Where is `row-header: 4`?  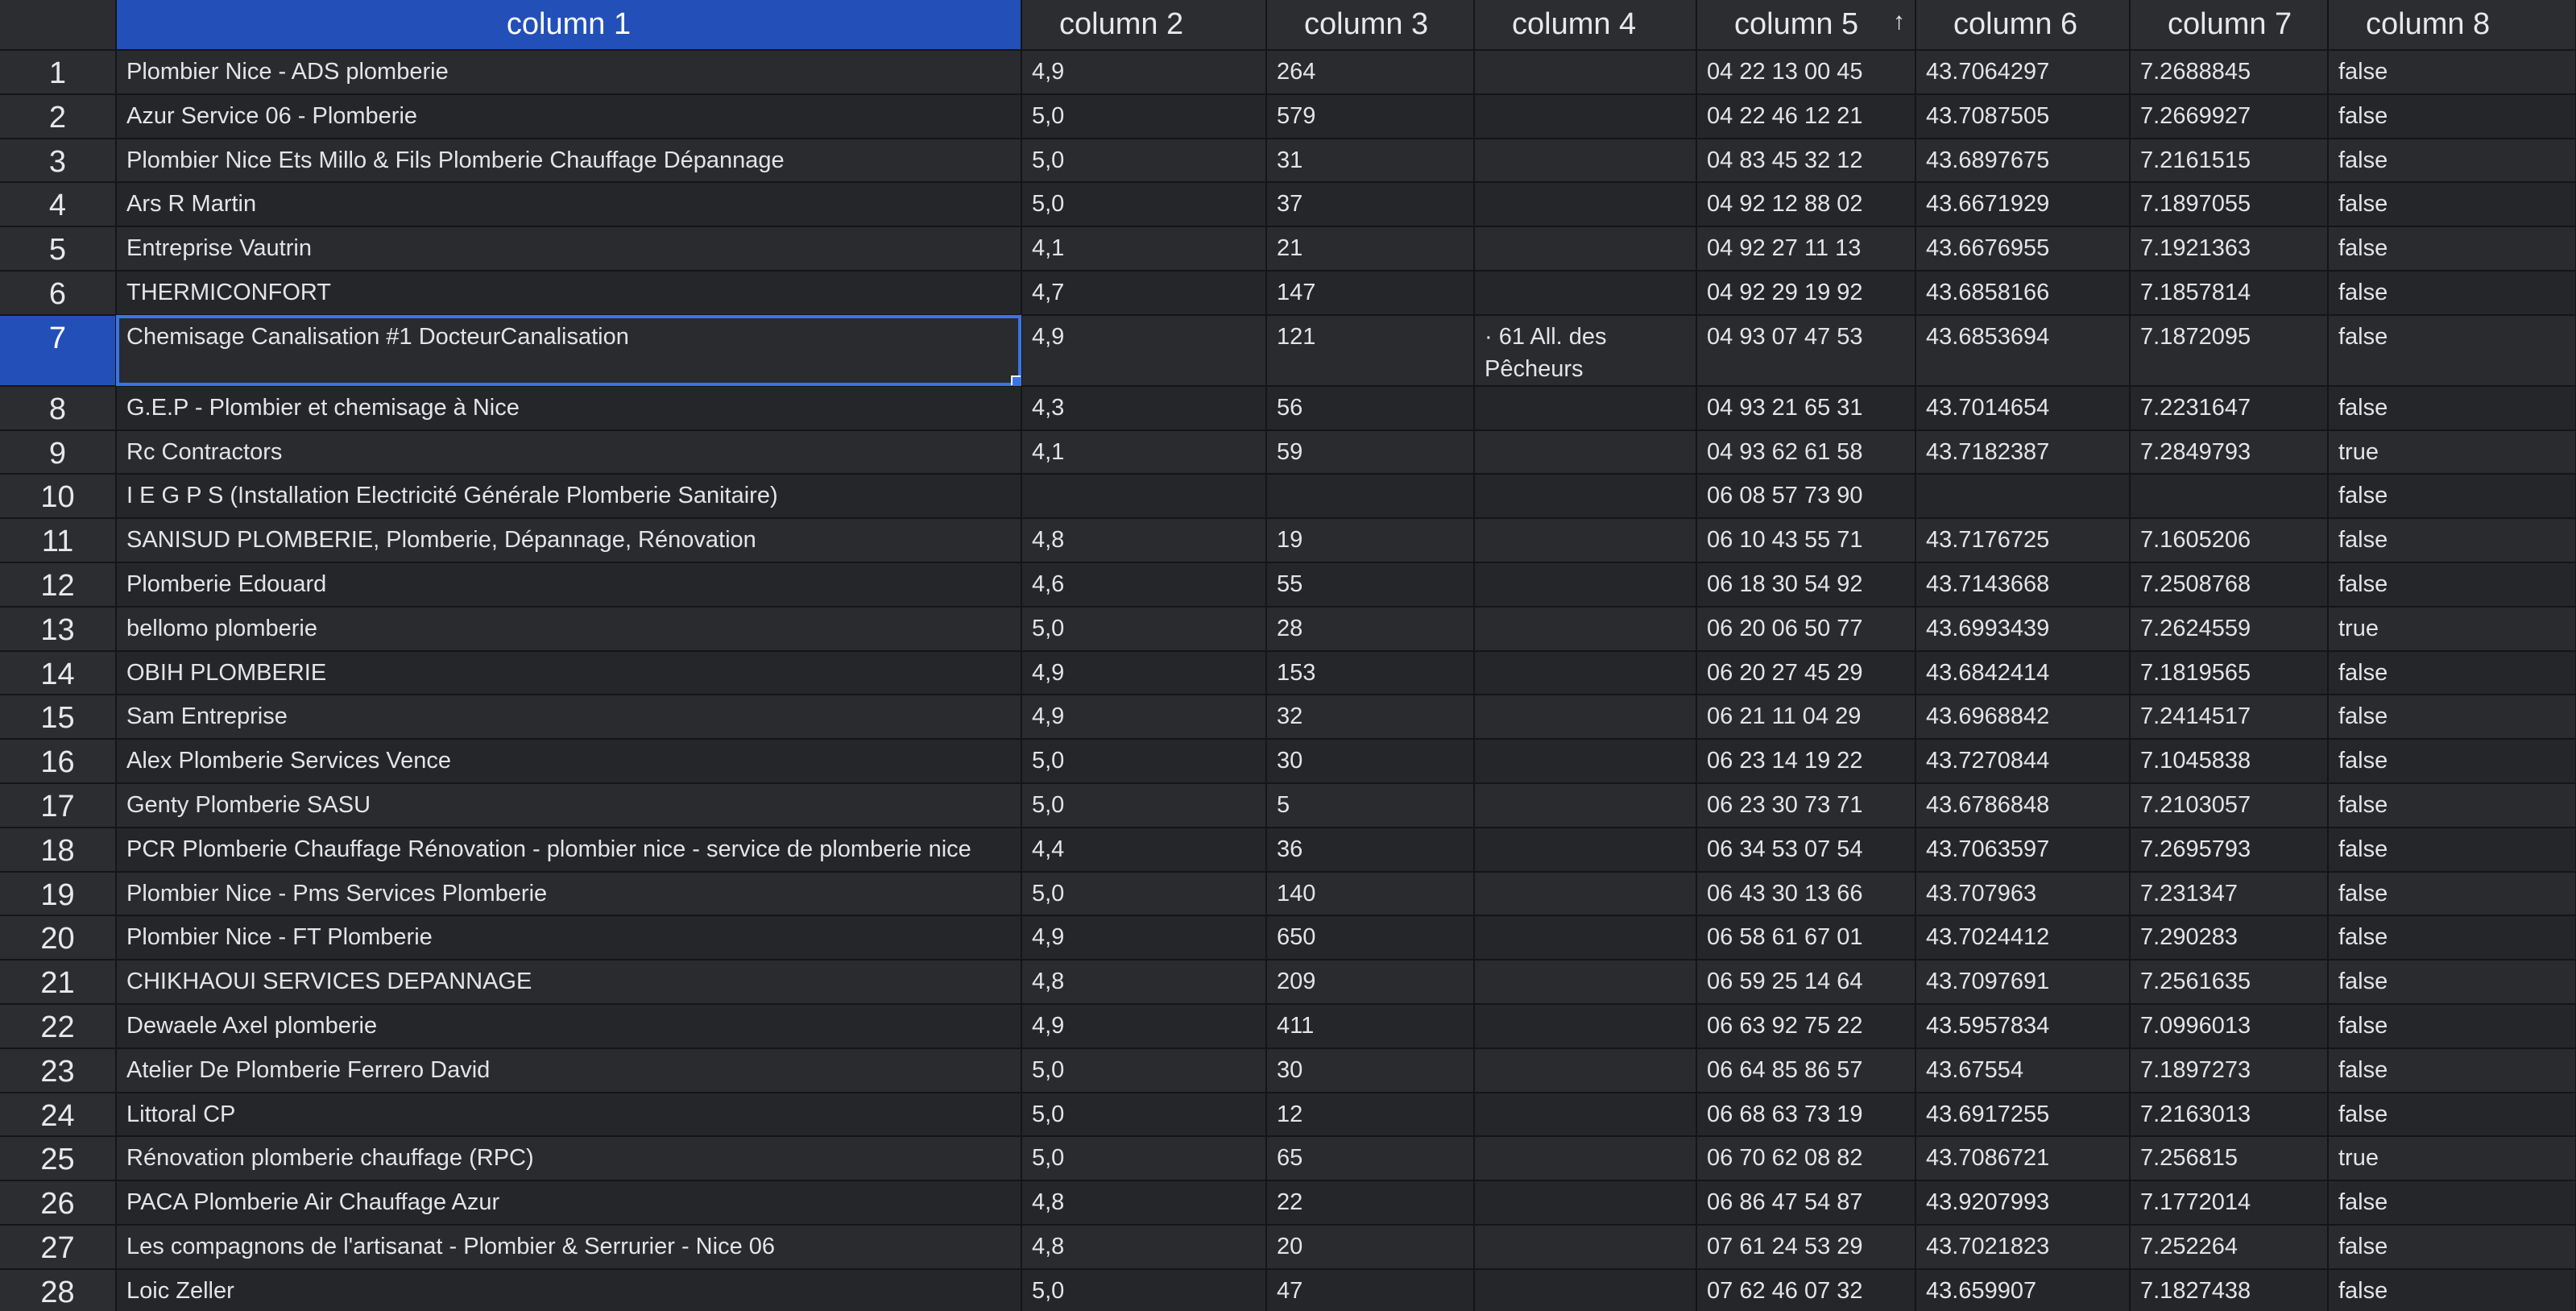 row-header: 4 is located at coordinates (58, 205).